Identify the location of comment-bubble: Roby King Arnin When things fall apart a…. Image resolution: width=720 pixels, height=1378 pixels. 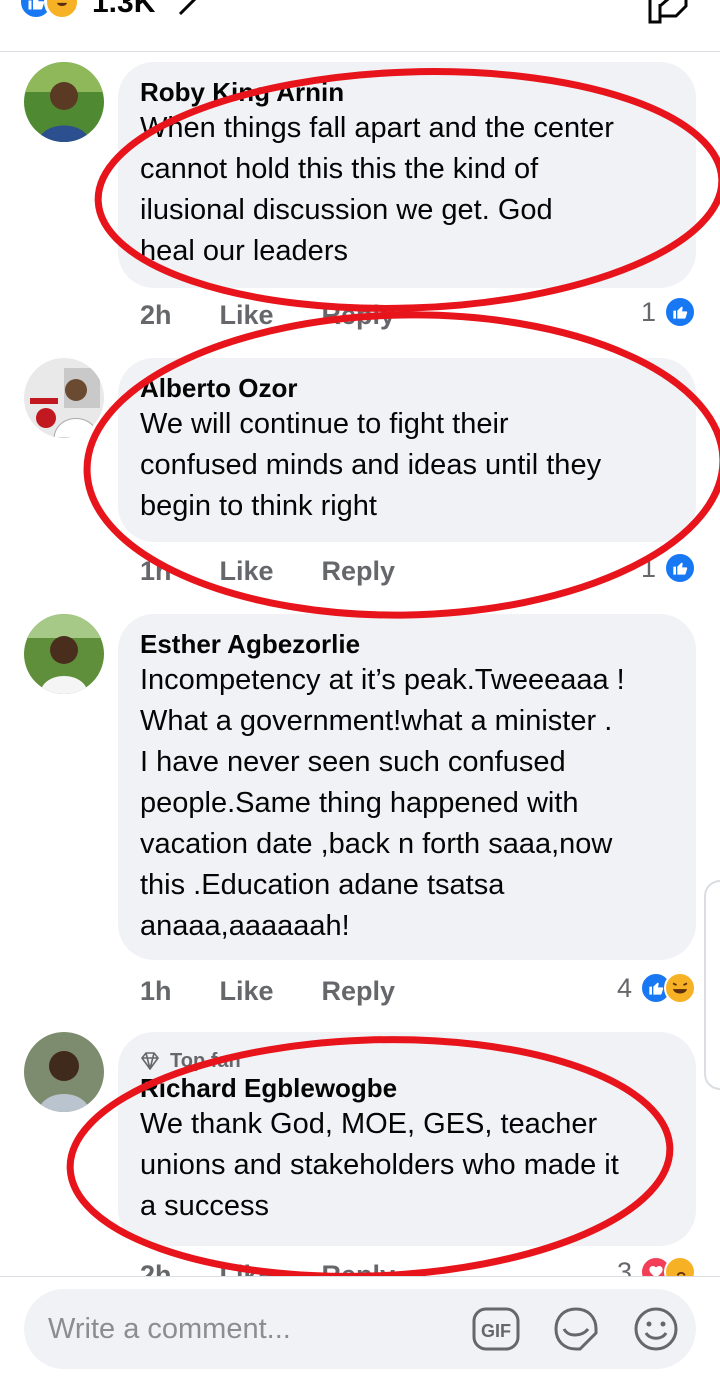
(407, 175).